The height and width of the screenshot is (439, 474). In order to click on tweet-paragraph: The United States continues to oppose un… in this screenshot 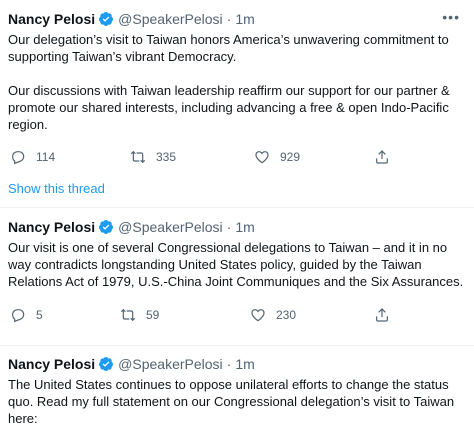, I will do `click(231, 401)`.